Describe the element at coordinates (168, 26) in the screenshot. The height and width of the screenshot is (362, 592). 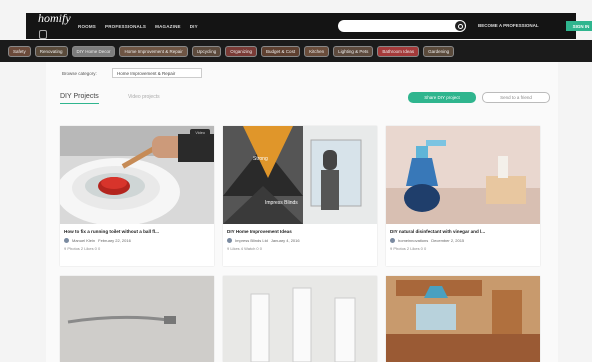
I see `nav-magazine: MAGAZINE` at that location.